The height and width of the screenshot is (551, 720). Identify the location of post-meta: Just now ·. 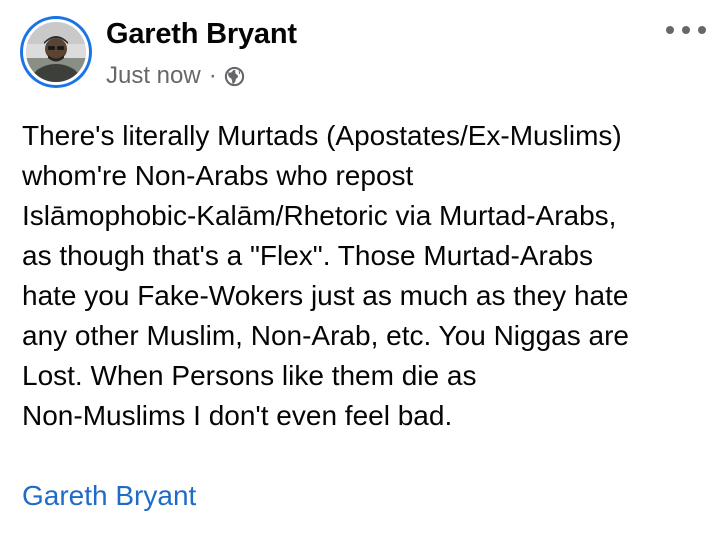
(175, 76).